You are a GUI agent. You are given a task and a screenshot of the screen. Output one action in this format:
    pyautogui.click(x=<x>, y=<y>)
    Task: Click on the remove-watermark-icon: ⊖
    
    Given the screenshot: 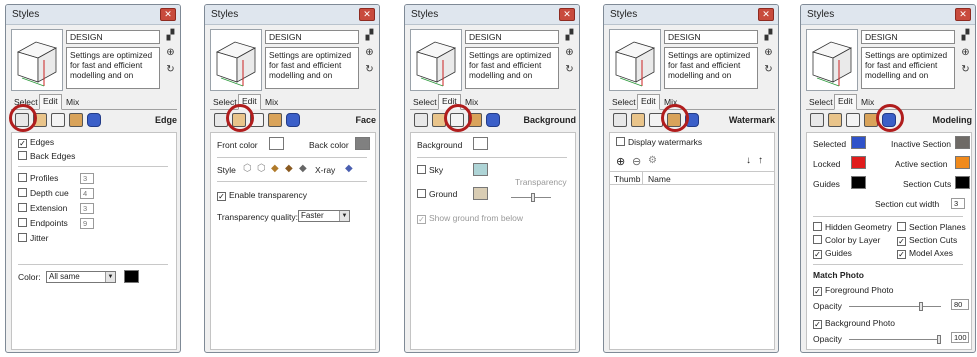 What is the action you would take?
    pyautogui.click(x=636, y=161)
    